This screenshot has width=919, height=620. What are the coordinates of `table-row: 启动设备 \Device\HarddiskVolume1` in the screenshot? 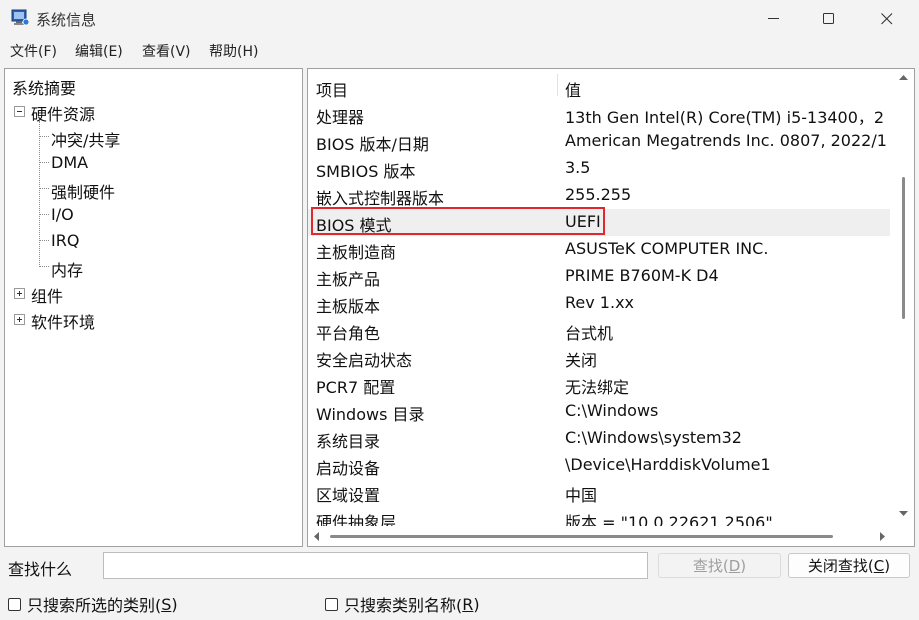 It's located at (599, 465).